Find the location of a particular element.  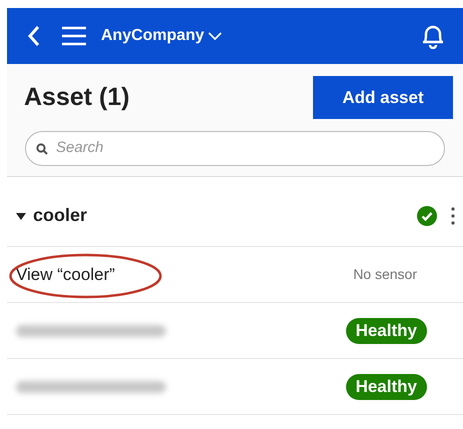

search-icon is located at coordinates (42, 148).